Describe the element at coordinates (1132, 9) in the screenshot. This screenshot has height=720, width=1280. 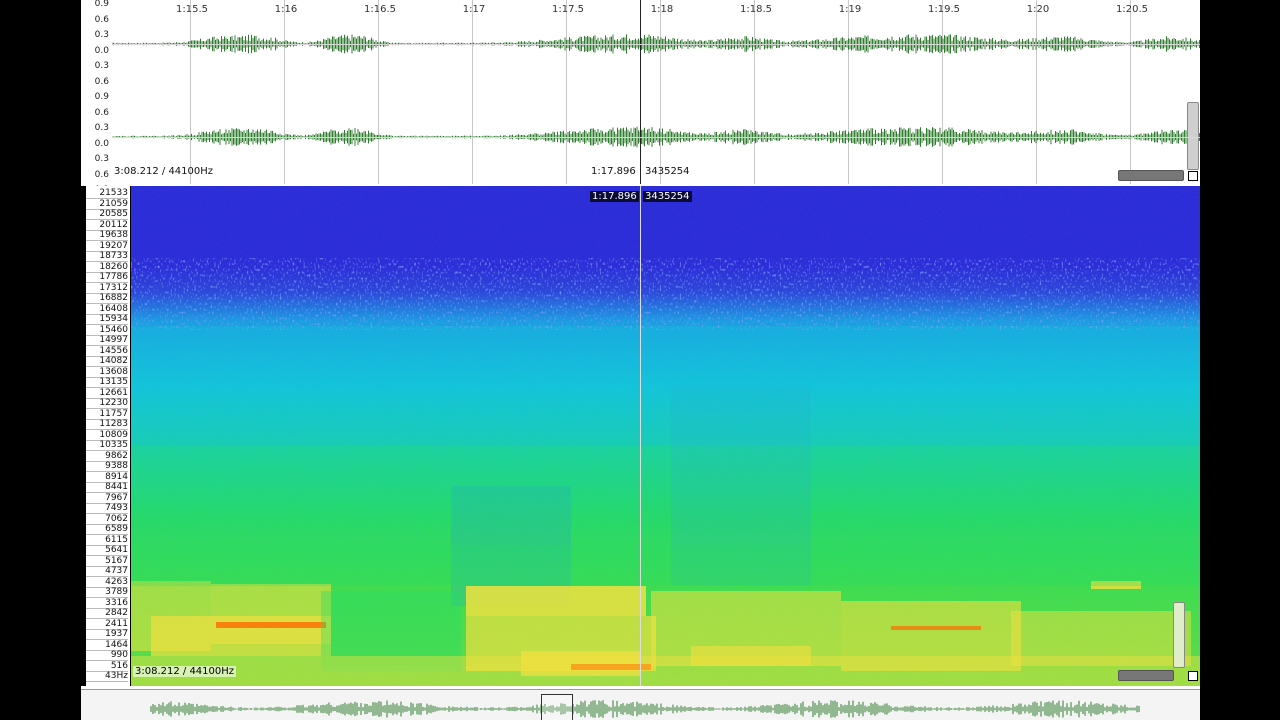
I see `time-tick-label: 1:20.5` at that location.